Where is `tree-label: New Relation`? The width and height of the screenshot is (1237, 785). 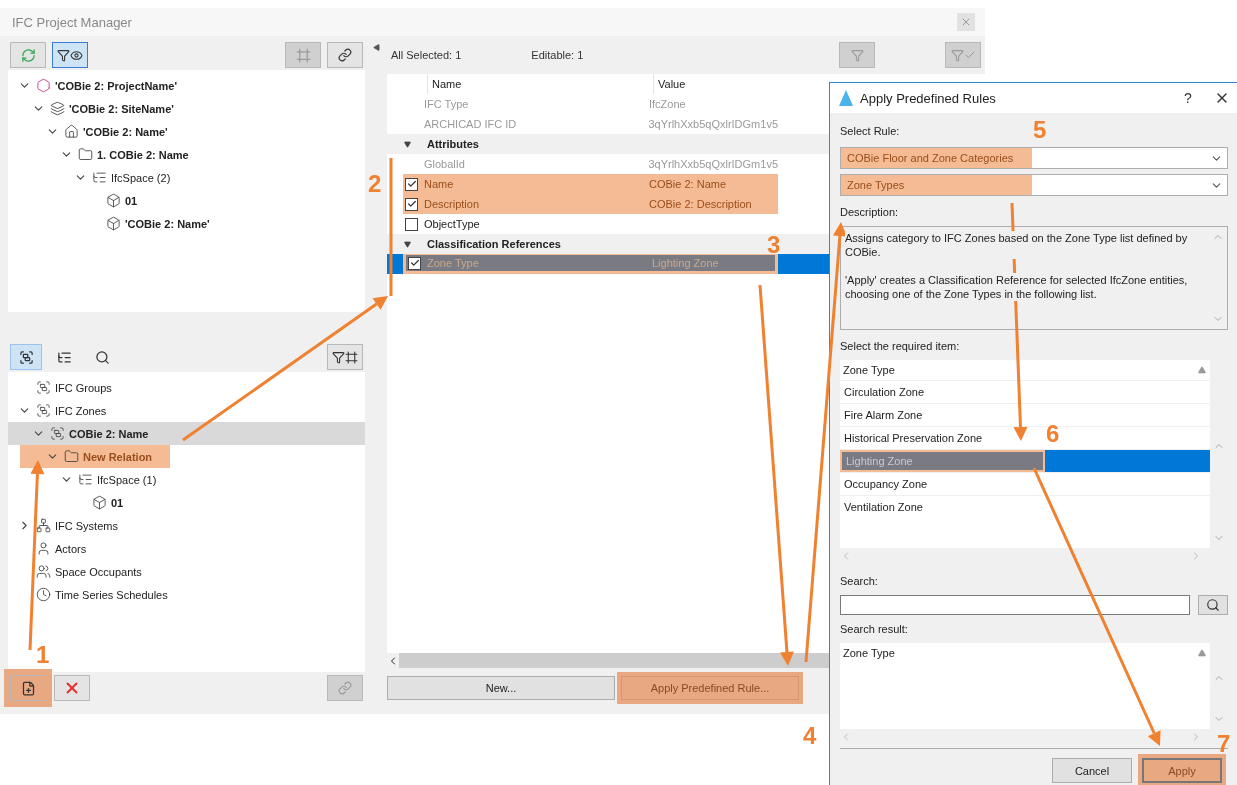 tree-label: New Relation is located at coordinates (118, 456).